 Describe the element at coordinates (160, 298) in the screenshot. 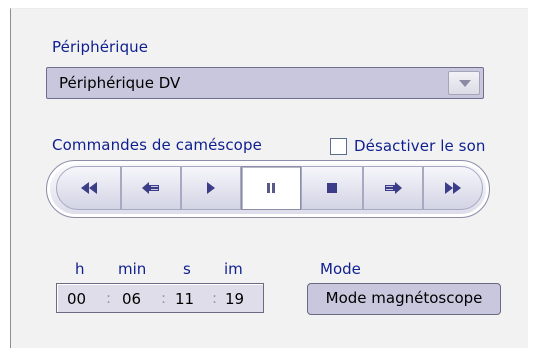

I see `timecode-field: 00 : 06 : 11 : 19` at that location.